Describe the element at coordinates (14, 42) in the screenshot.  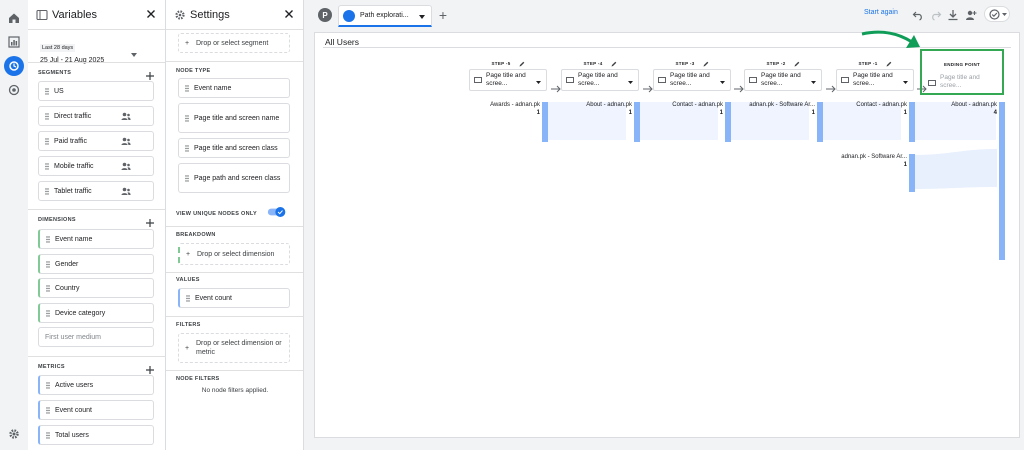
I see `reports-icon` at that location.